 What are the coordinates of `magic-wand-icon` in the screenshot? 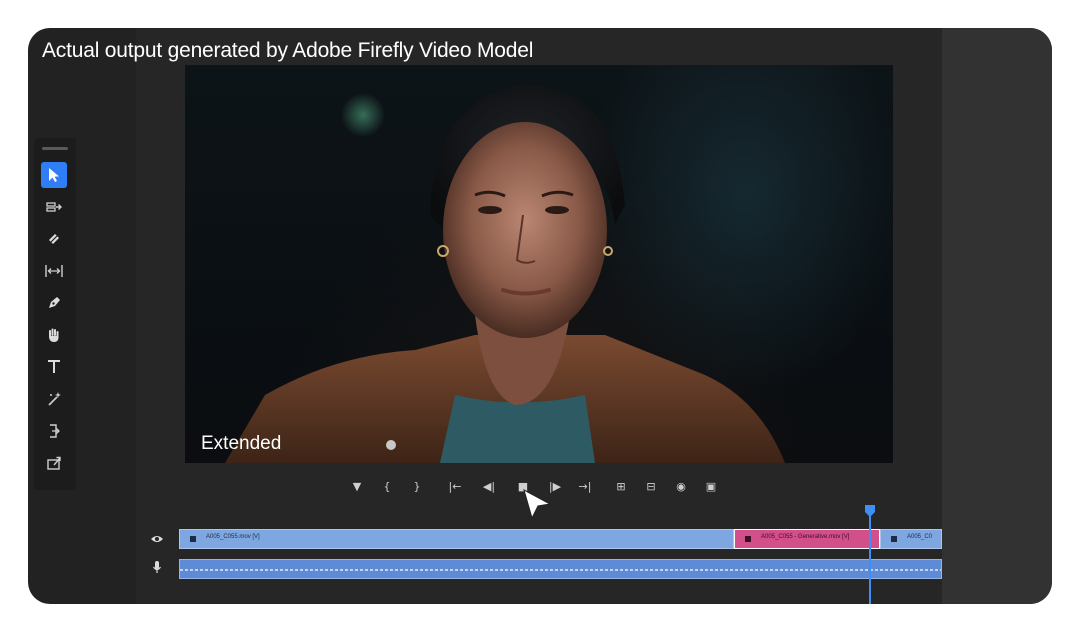 It's located at (54, 399).